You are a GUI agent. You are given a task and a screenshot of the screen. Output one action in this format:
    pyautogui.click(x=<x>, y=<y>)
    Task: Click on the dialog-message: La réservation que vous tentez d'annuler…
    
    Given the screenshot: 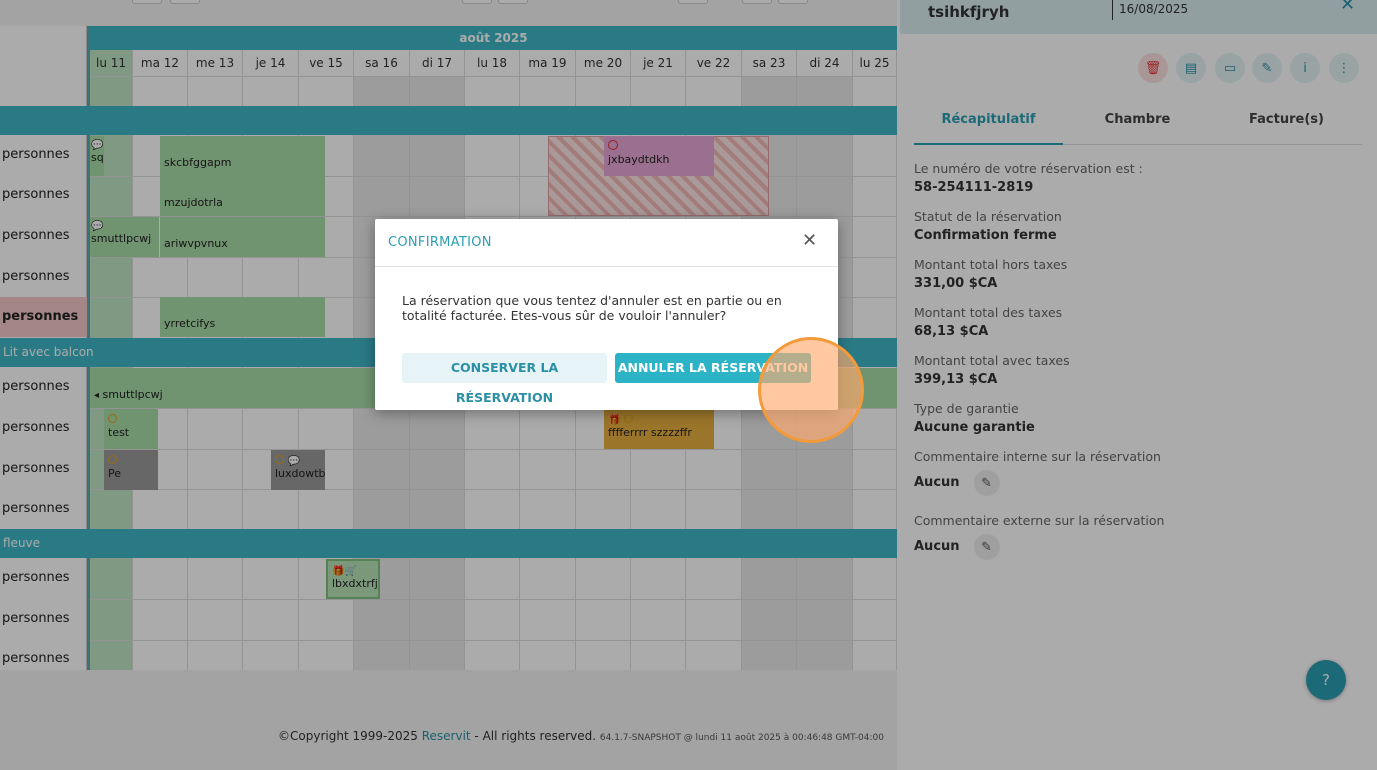 What is the action you would take?
    pyautogui.click(x=592, y=308)
    